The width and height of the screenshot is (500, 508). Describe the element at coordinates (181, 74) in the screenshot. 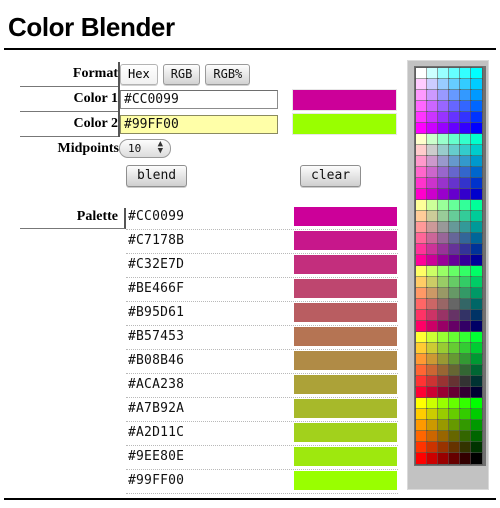

I see `format-button-rgb: RGB` at that location.